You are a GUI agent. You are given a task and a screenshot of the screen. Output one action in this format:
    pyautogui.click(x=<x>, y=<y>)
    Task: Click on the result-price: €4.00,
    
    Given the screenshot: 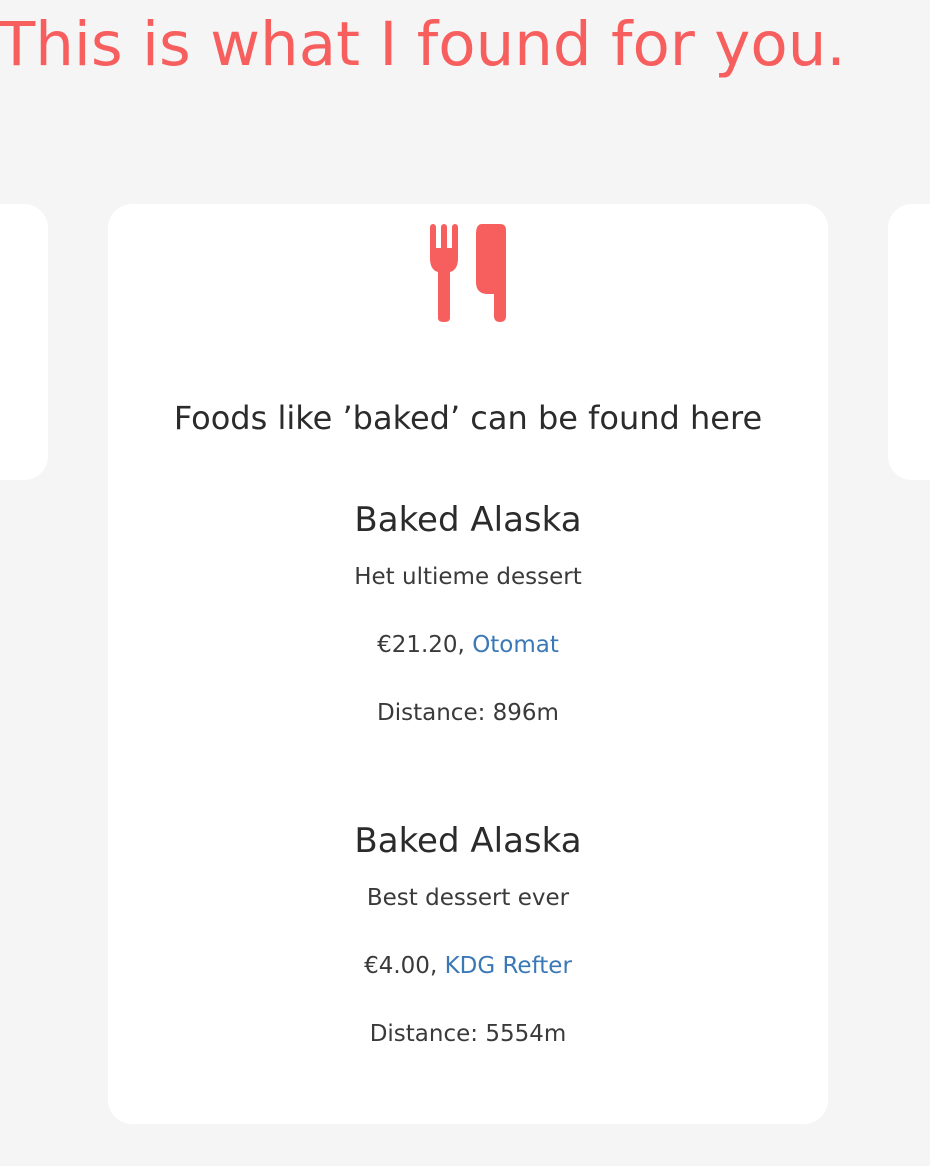 What is the action you would take?
    pyautogui.click(x=401, y=966)
    